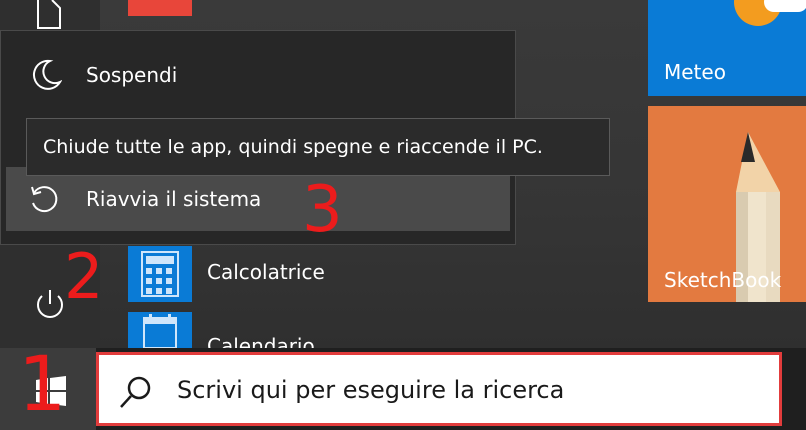 This screenshot has width=806, height=430. Describe the element at coordinates (84, 276) in the screenshot. I see `annotation-step-2: 2` at that location.